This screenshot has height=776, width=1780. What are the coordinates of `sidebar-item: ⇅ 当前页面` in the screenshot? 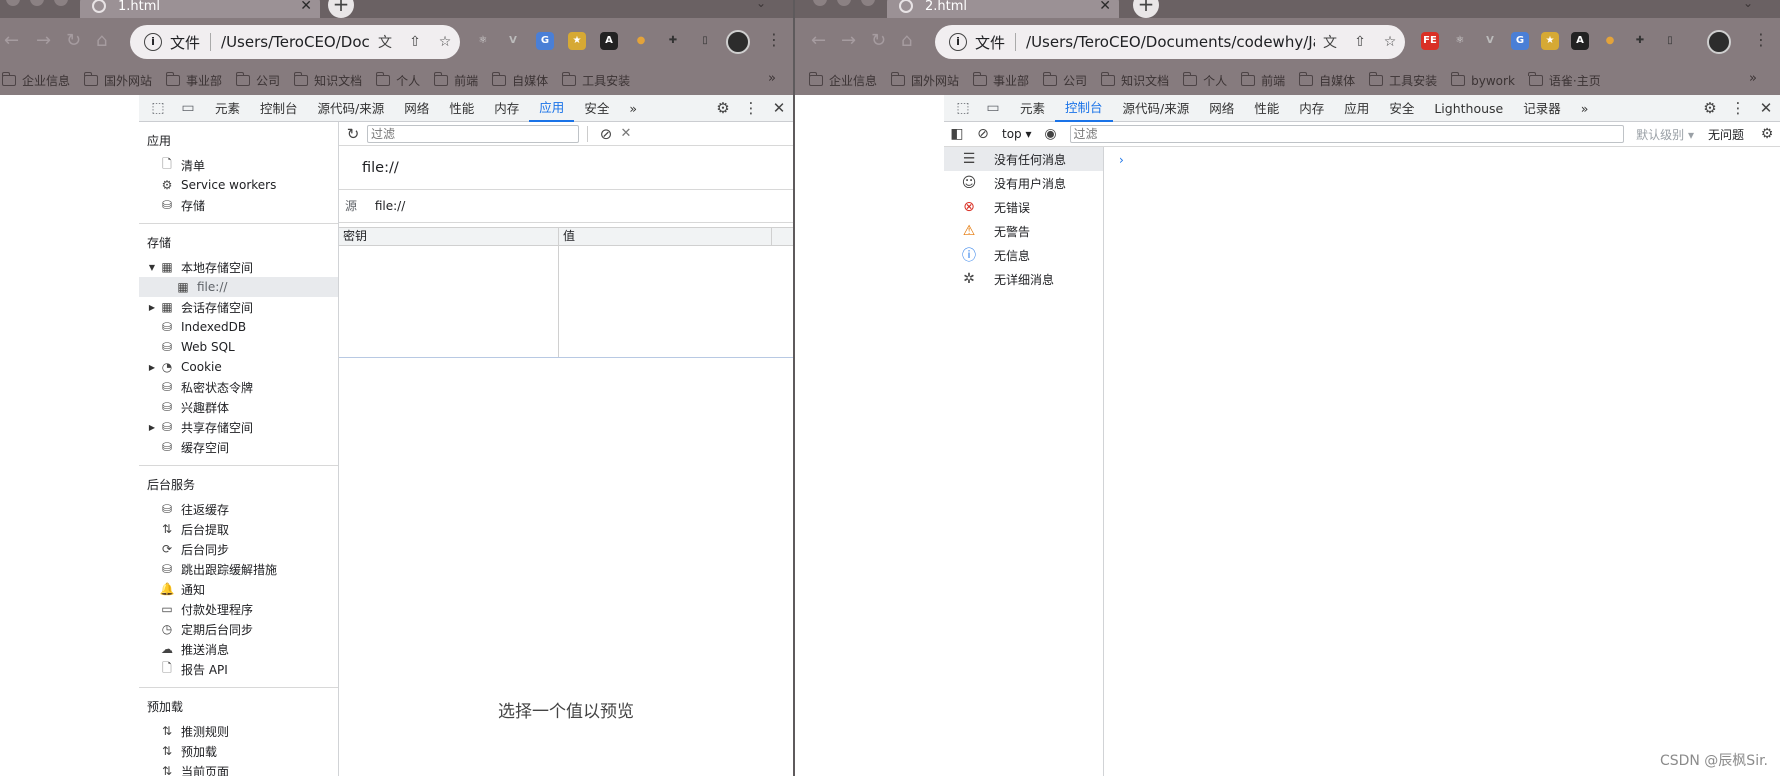 It's located at (238, 768).